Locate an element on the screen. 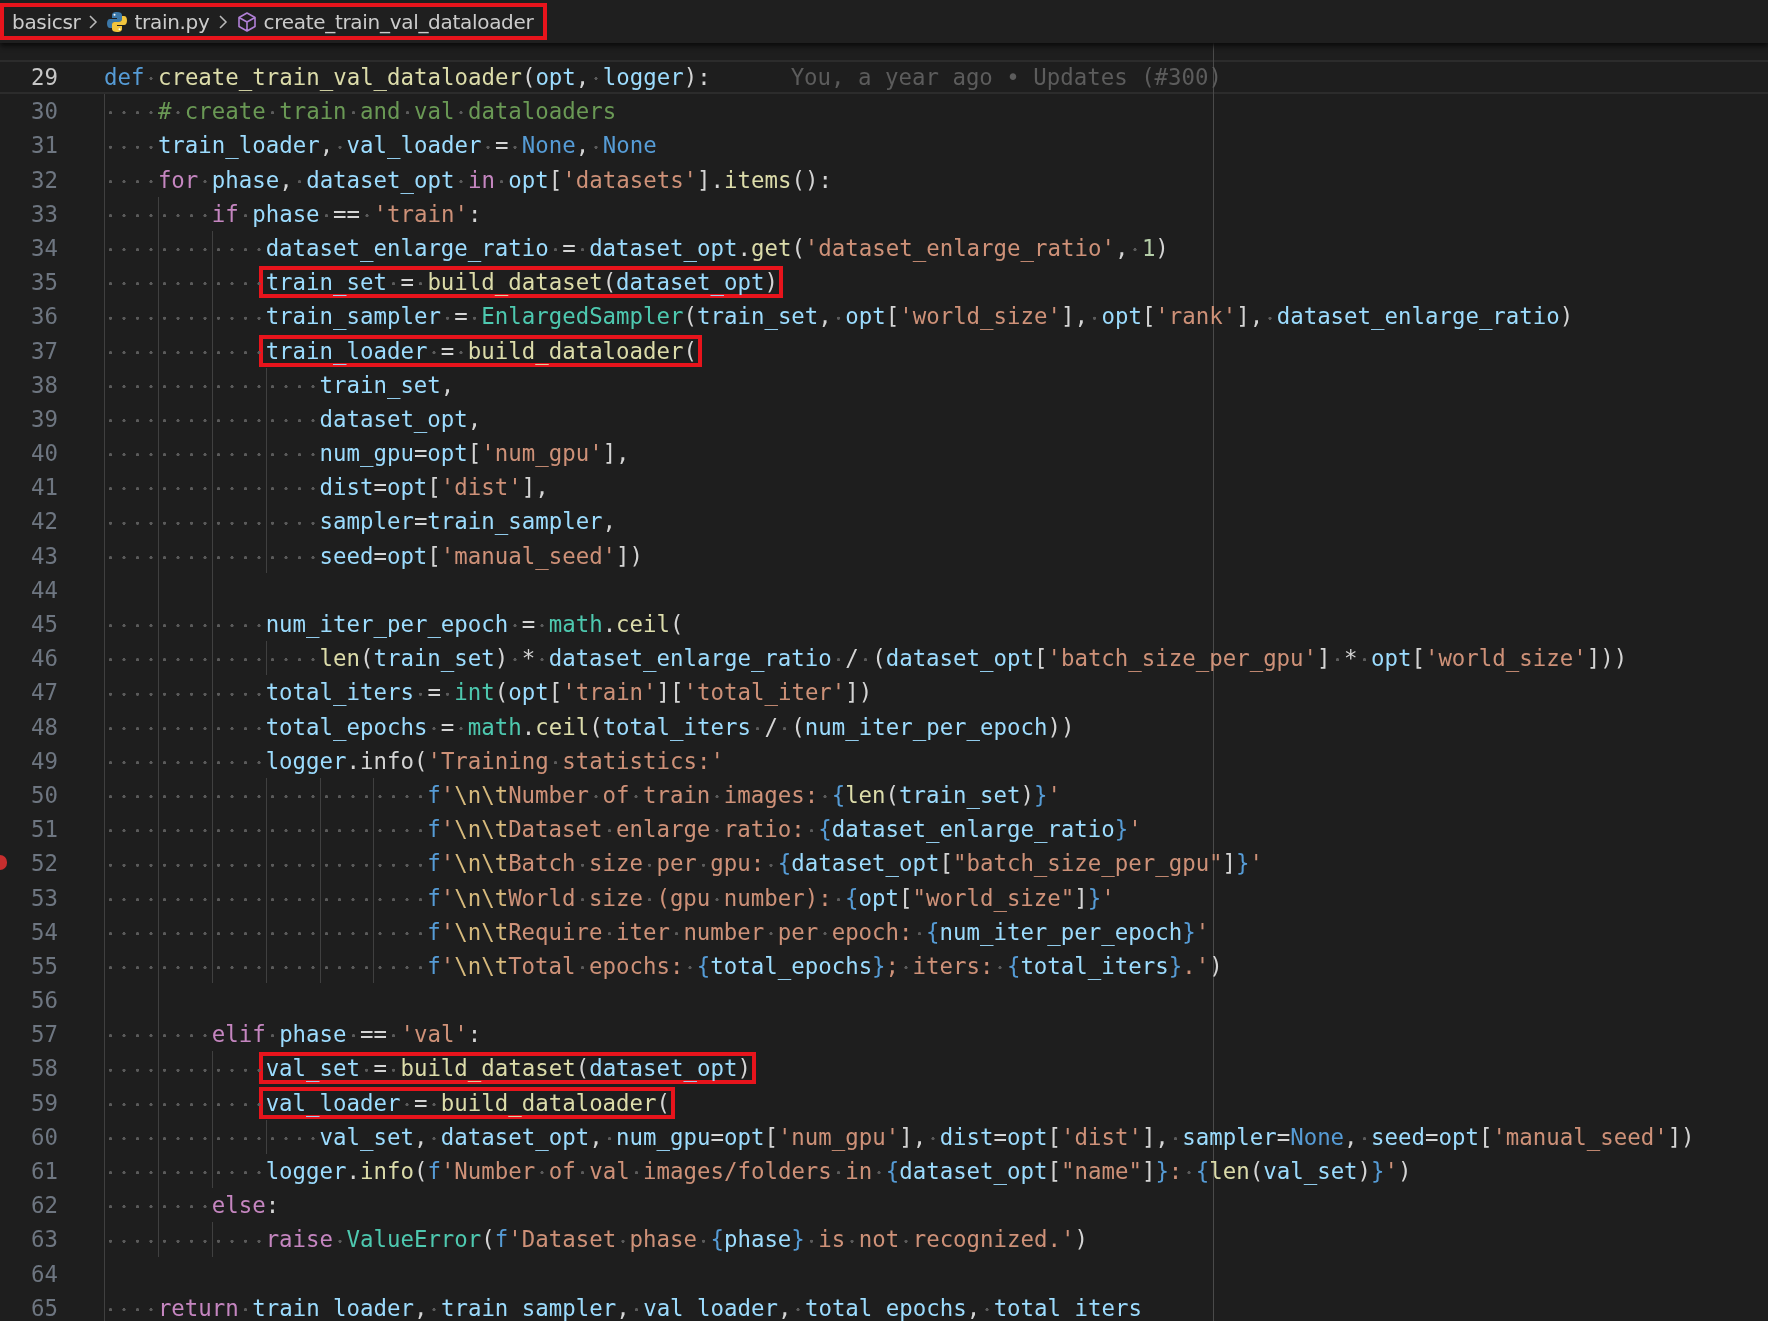 The image size is (1768, 1321). breadcrumb-item: basicsr is located at coordinates (46, 21).